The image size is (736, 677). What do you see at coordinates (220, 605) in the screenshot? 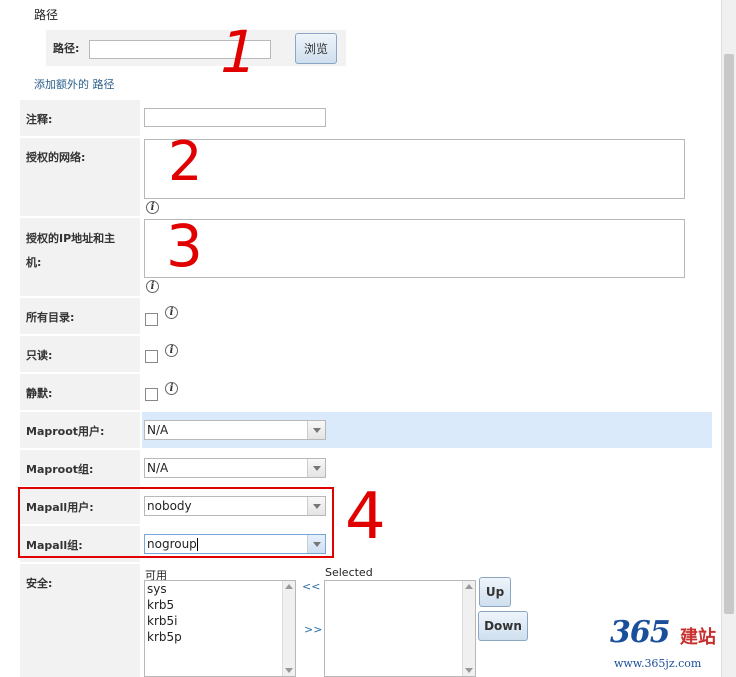
I see `list-item: krb5` at bounding box center [220, 605].